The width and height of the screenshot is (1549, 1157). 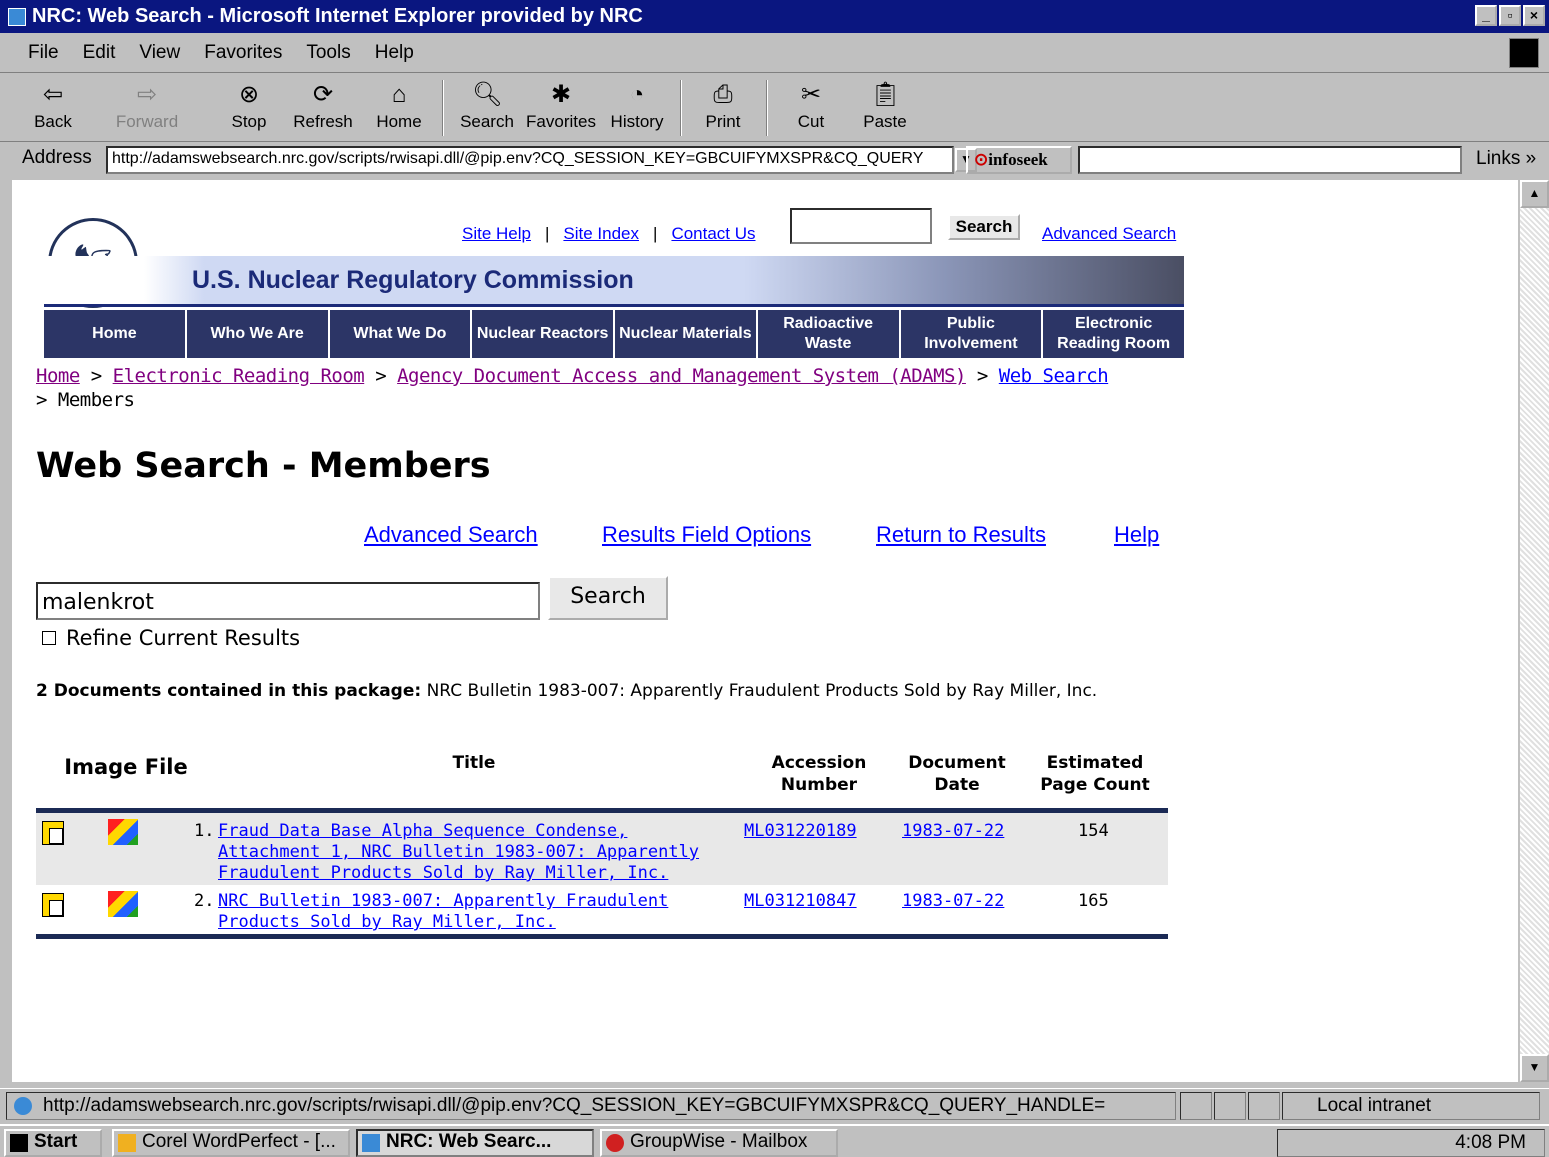 What do you see at coordinates (147, 106) in the screenshot?
I see `forward-button: ⇨ Forward` at bounding box center [147, 106].